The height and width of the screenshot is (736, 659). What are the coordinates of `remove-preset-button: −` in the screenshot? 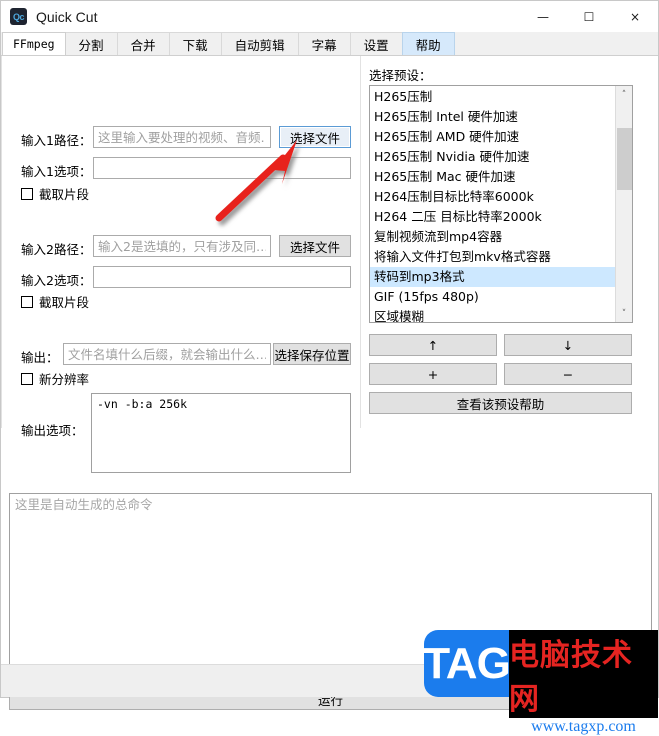 It's located at (568, 374).